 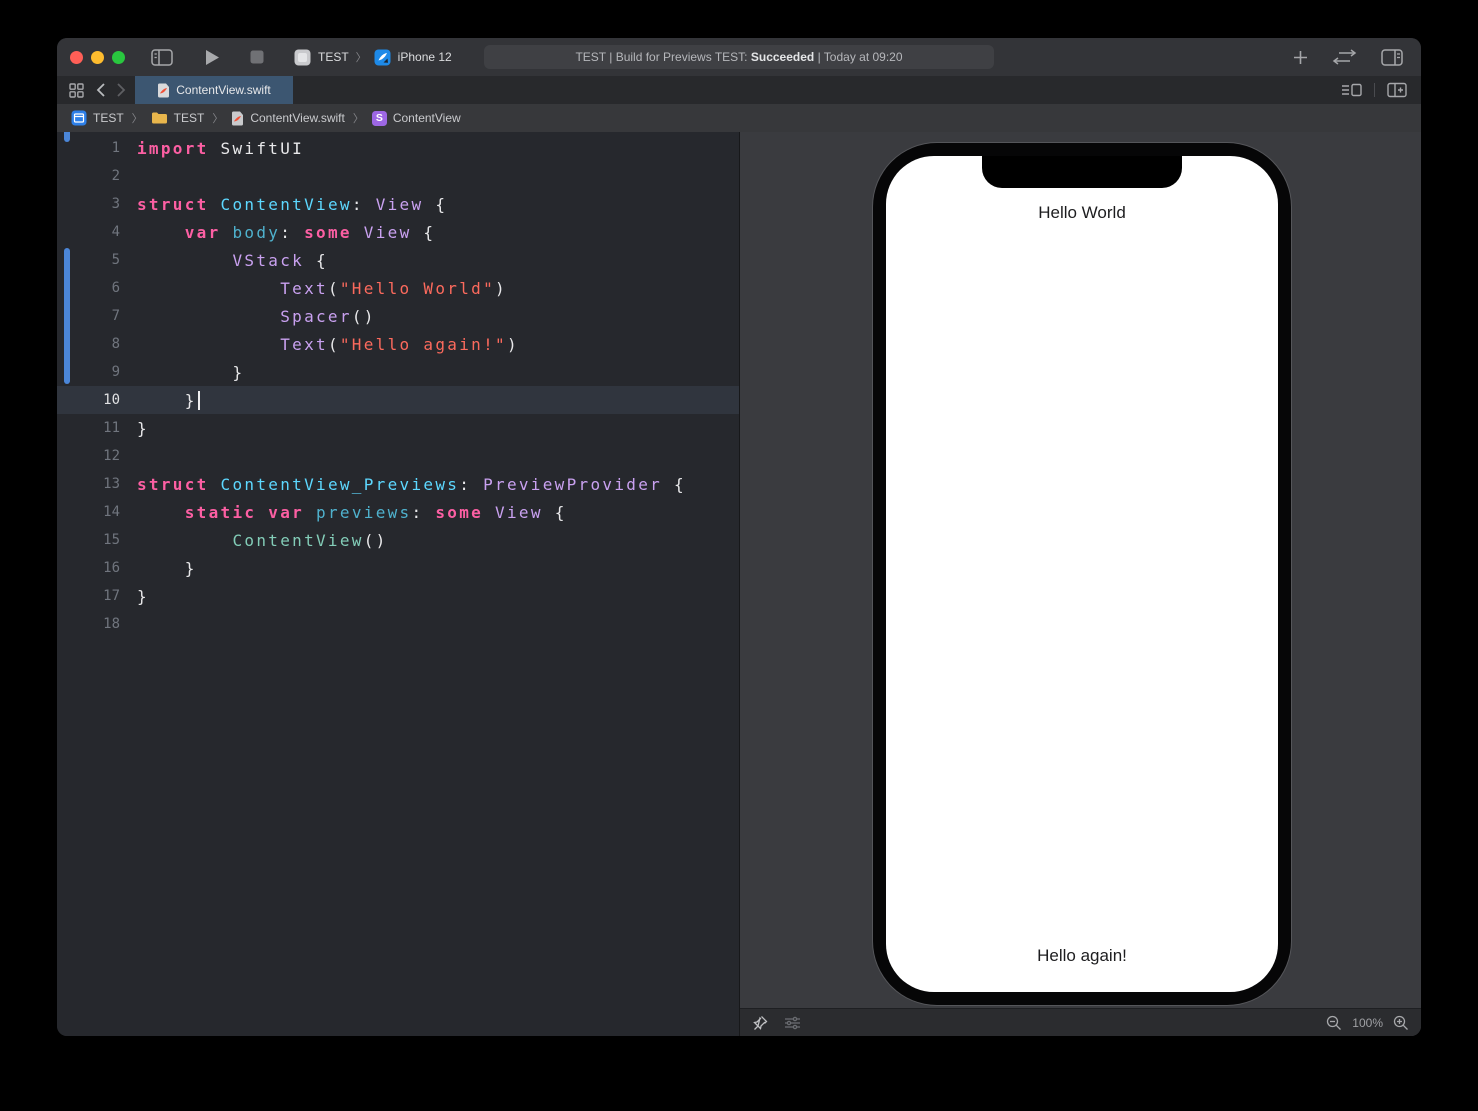 I want to click on code-token: VStack, so click(x=268, y=260).